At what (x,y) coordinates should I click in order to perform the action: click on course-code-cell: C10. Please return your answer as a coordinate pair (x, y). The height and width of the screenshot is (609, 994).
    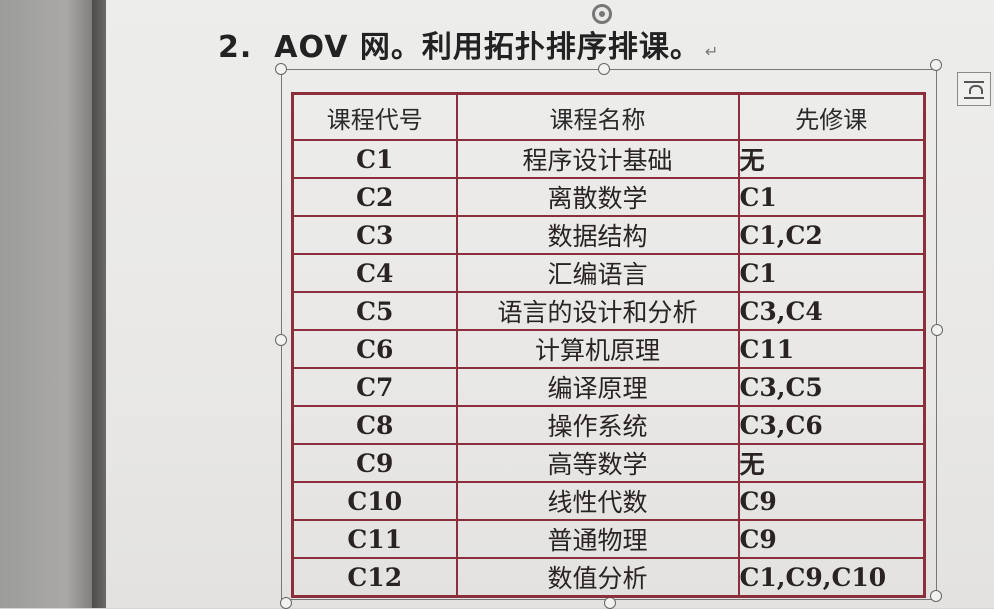
    Looking at the image, I should click on (374, 501).